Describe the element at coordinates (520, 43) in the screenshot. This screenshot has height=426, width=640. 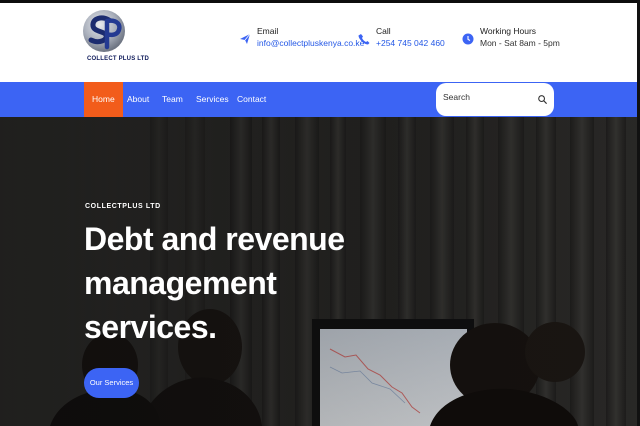
I see `hours-value: Mon - Sat 8am - 5pm` at that location.